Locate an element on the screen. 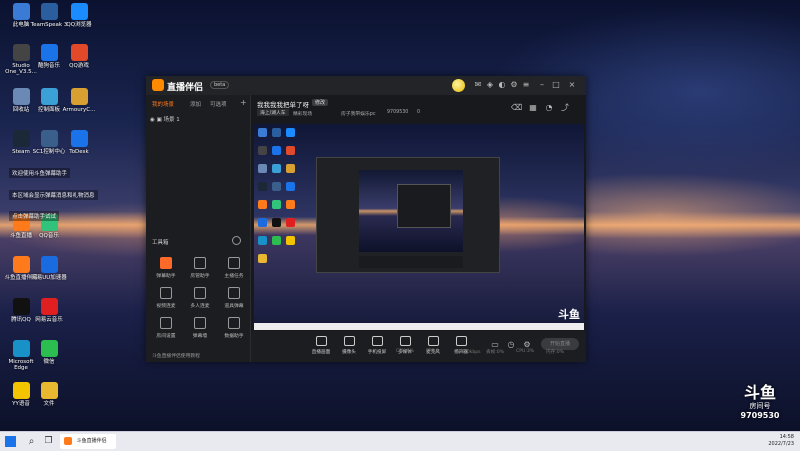 This screenshot has height=451, width=800. minimize-icon: – is located at coordinates (542, 85).